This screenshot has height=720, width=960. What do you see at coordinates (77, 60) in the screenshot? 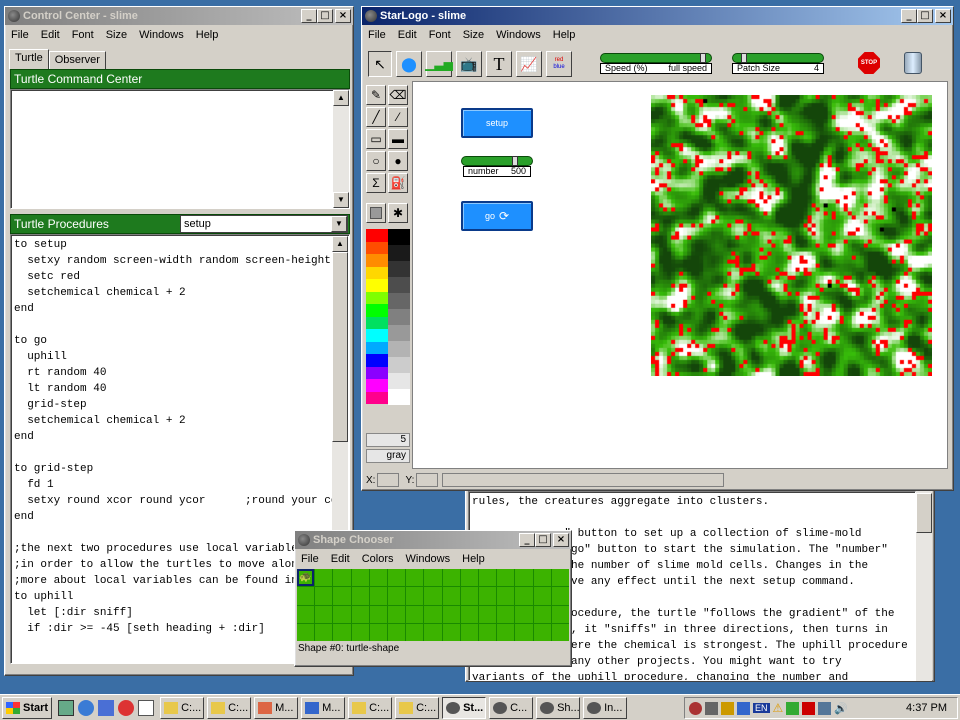
I see `tab-observer: Observer` at bounding box center [77, 60].